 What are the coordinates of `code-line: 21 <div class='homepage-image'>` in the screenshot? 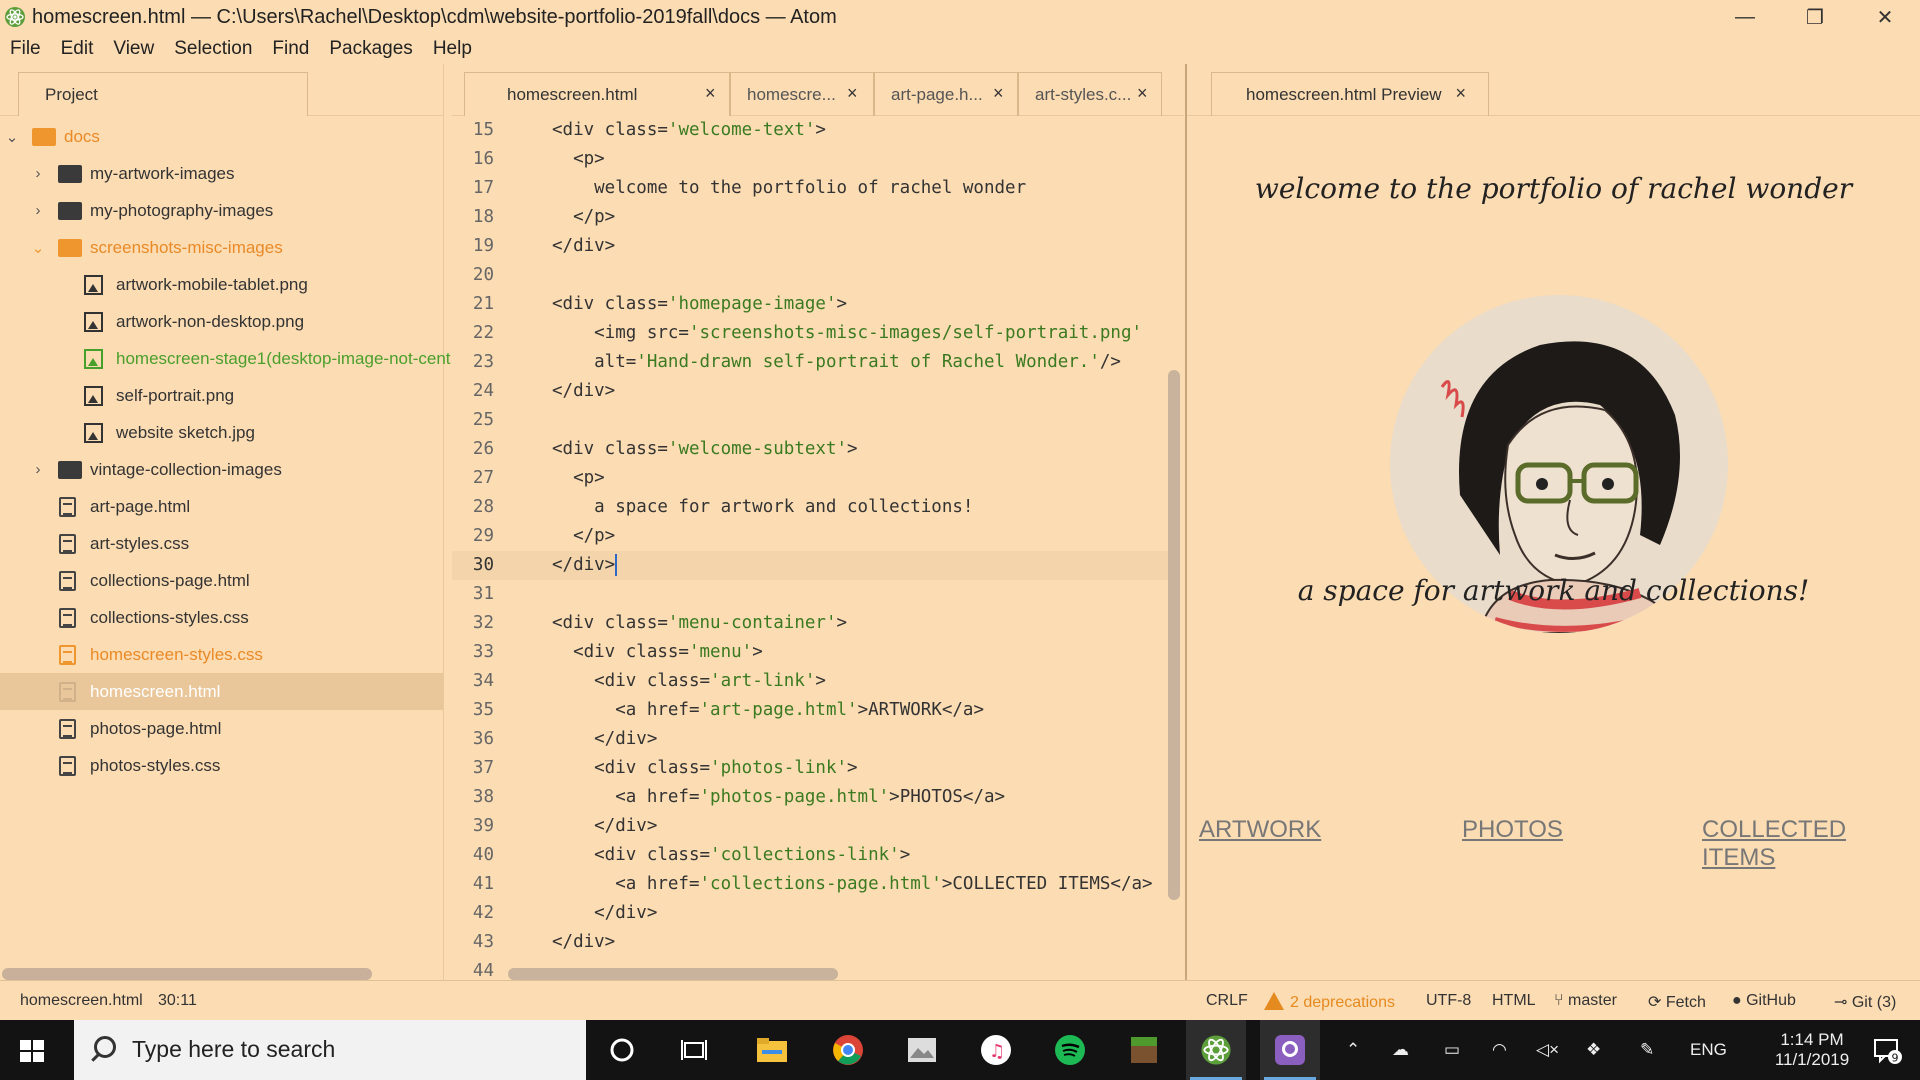 It's located at (810, 304).